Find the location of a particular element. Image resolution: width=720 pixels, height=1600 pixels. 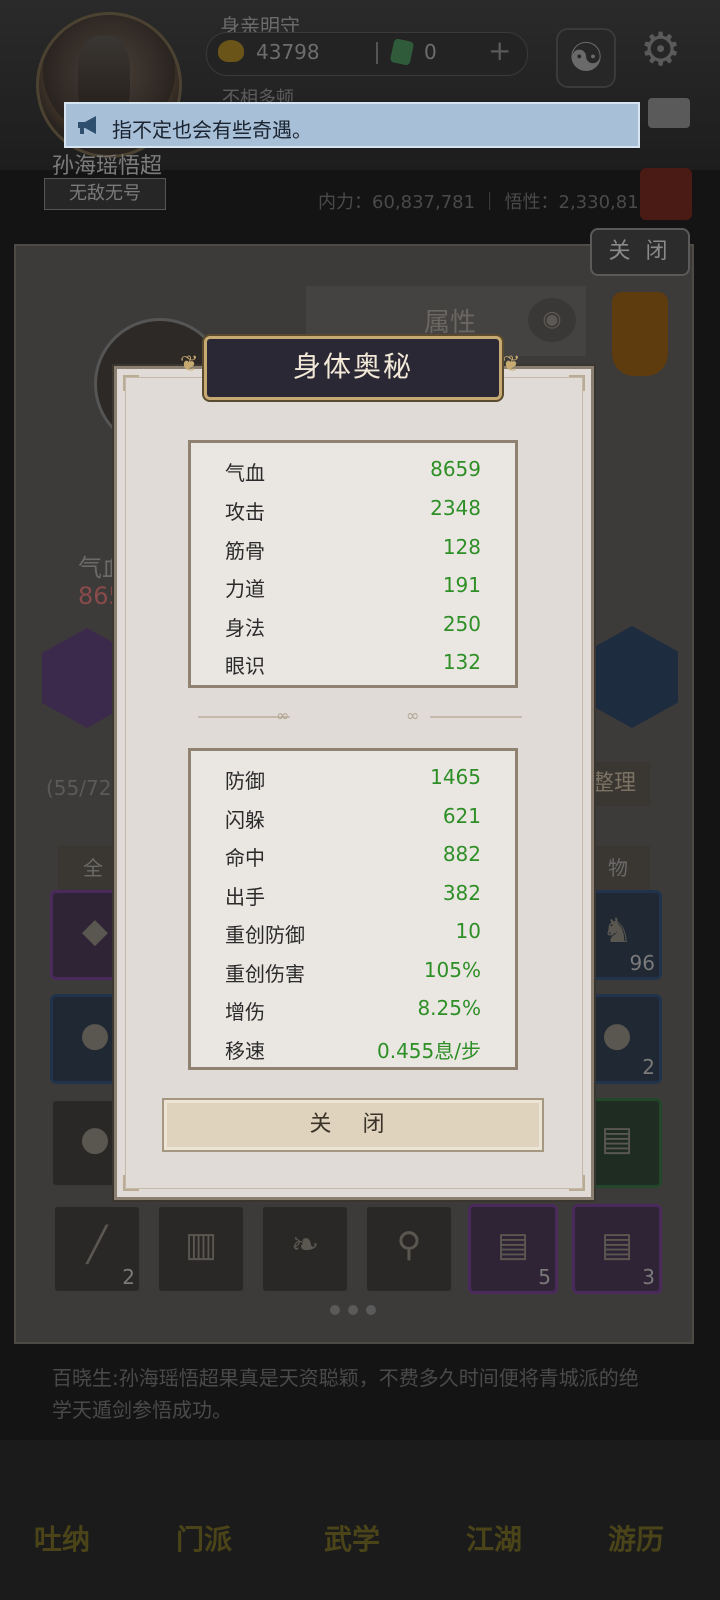

resource-divider is located at coordinates (377, 53).